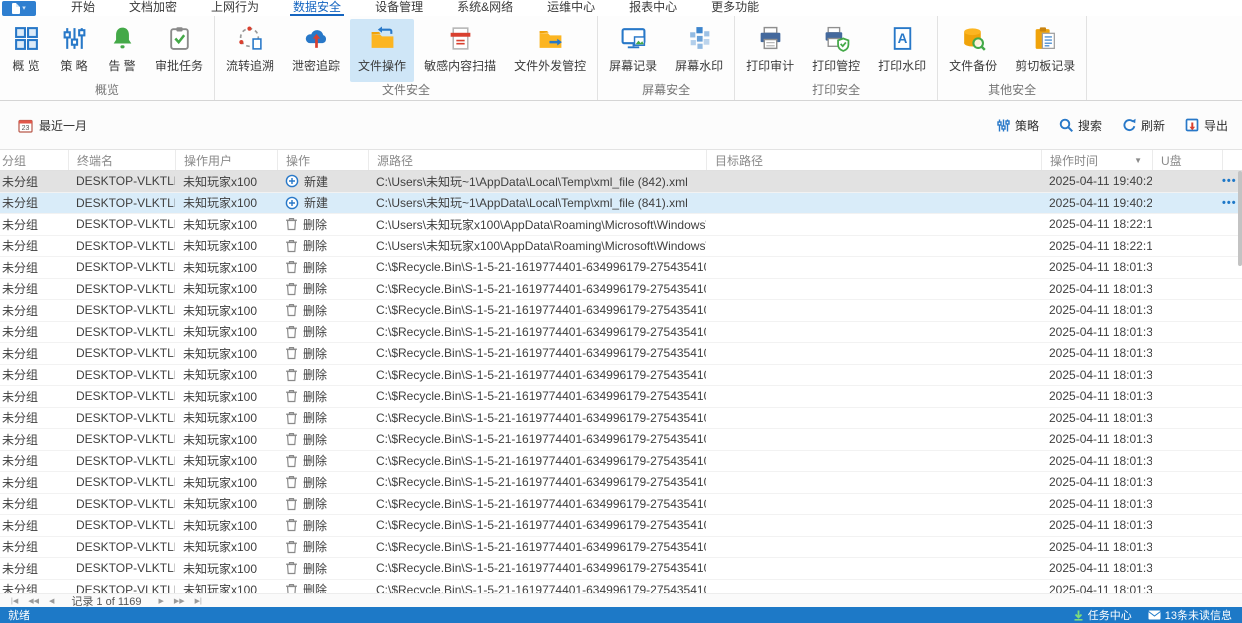 This screenshot has width=1242, height=623. I want to click on prev-page-button: ◀, so click(51, 601).